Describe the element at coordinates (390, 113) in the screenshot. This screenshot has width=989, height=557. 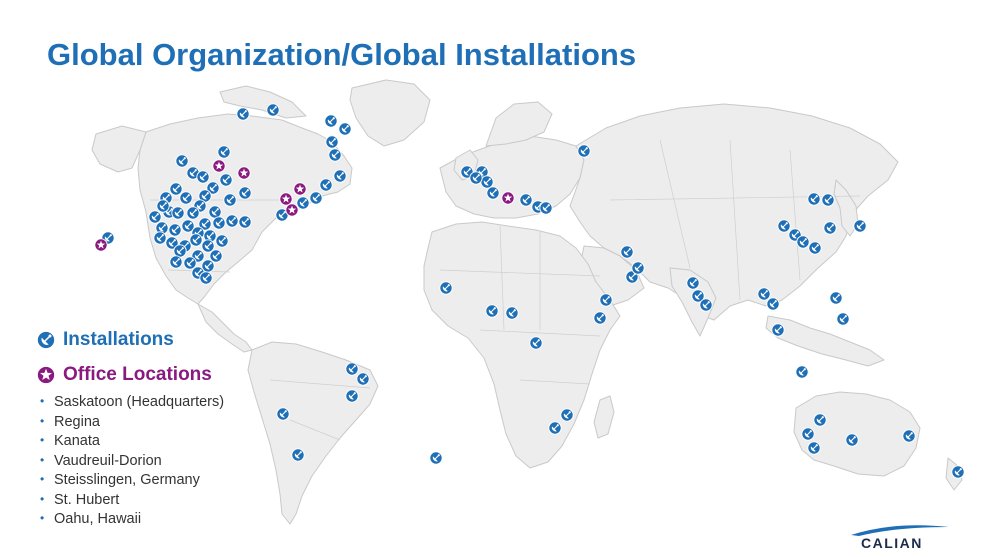
I see `greenland` at that location.